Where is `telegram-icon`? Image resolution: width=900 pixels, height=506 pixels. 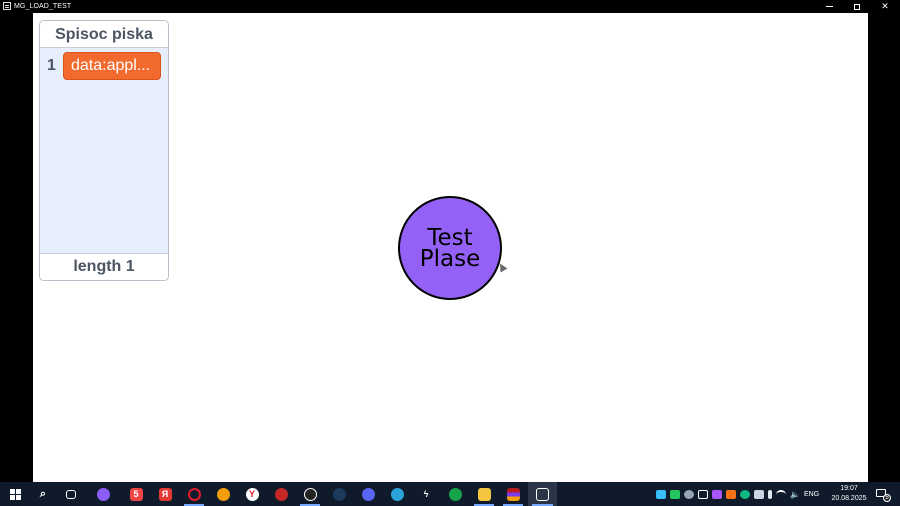 telegram-icon is located at coordinates (397, 494).